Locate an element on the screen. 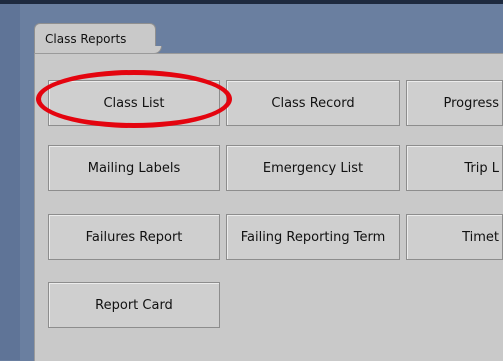 This screenshot has height=361, width=503. window-top-border is located at coordinates (251, 2).